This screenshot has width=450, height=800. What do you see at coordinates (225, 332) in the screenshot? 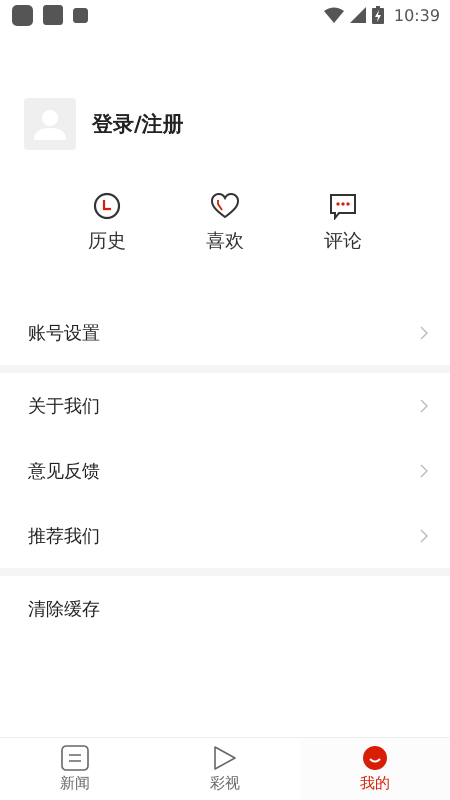
I see `menu-item: 账号设置` at bounding box center [225, 332].